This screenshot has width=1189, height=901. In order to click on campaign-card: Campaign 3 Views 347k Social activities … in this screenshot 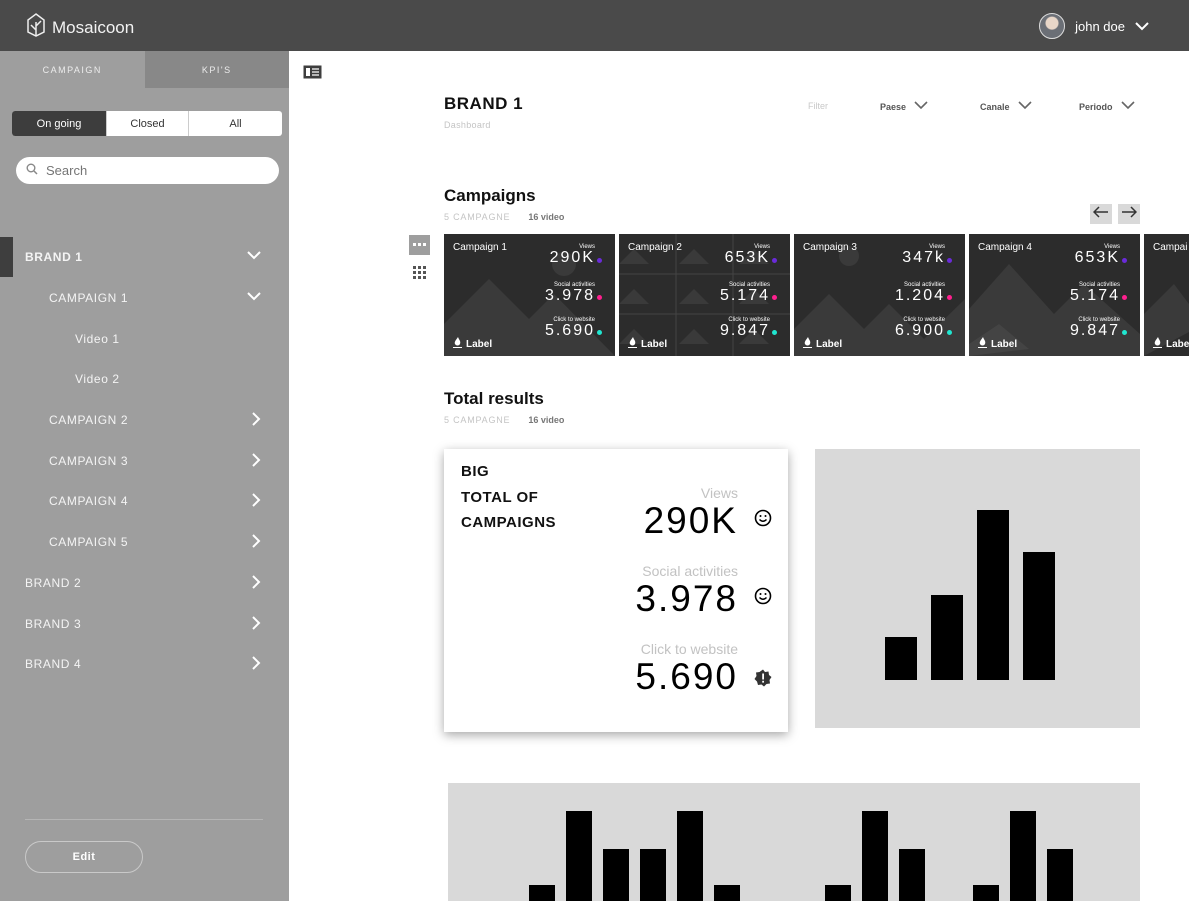, I will do `click(879, 295)`.